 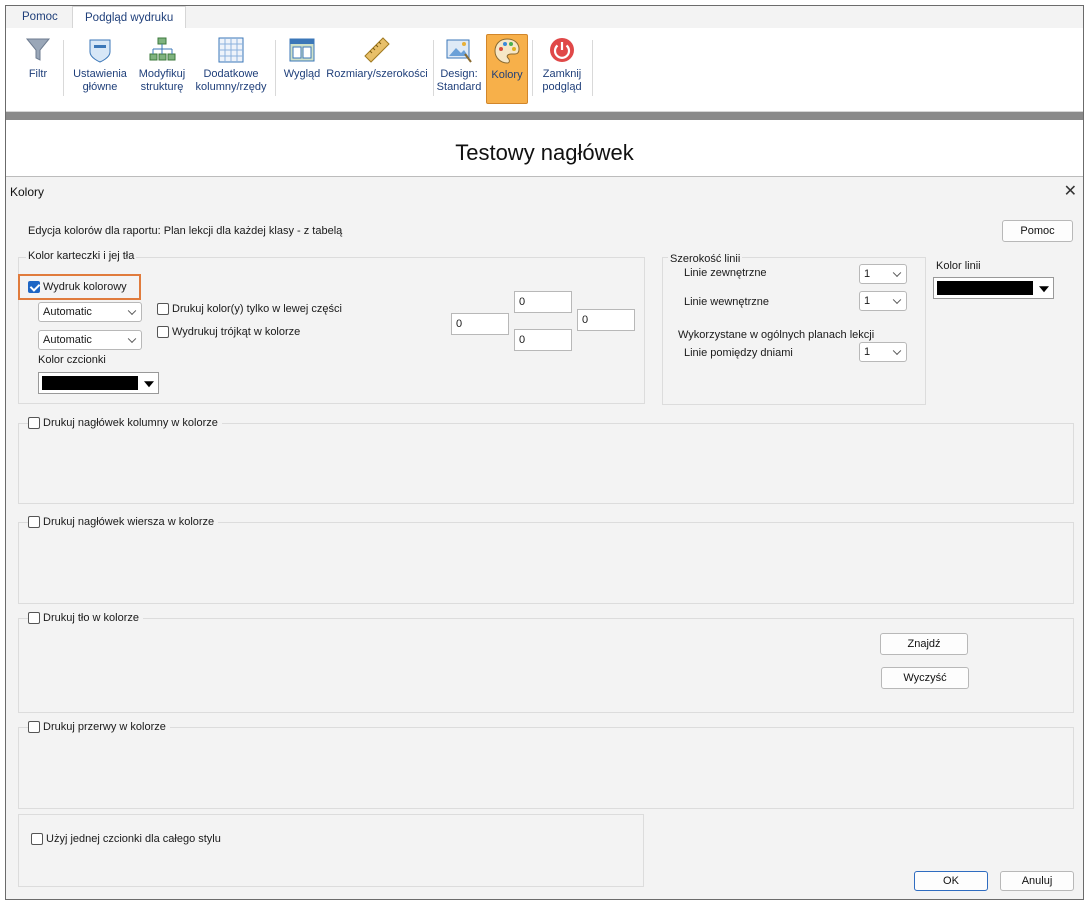 What do you see at coordinates (958, 266) in the screenshot?
I see `line-color-label: Kolor linii` at bounding box center [958, 266].